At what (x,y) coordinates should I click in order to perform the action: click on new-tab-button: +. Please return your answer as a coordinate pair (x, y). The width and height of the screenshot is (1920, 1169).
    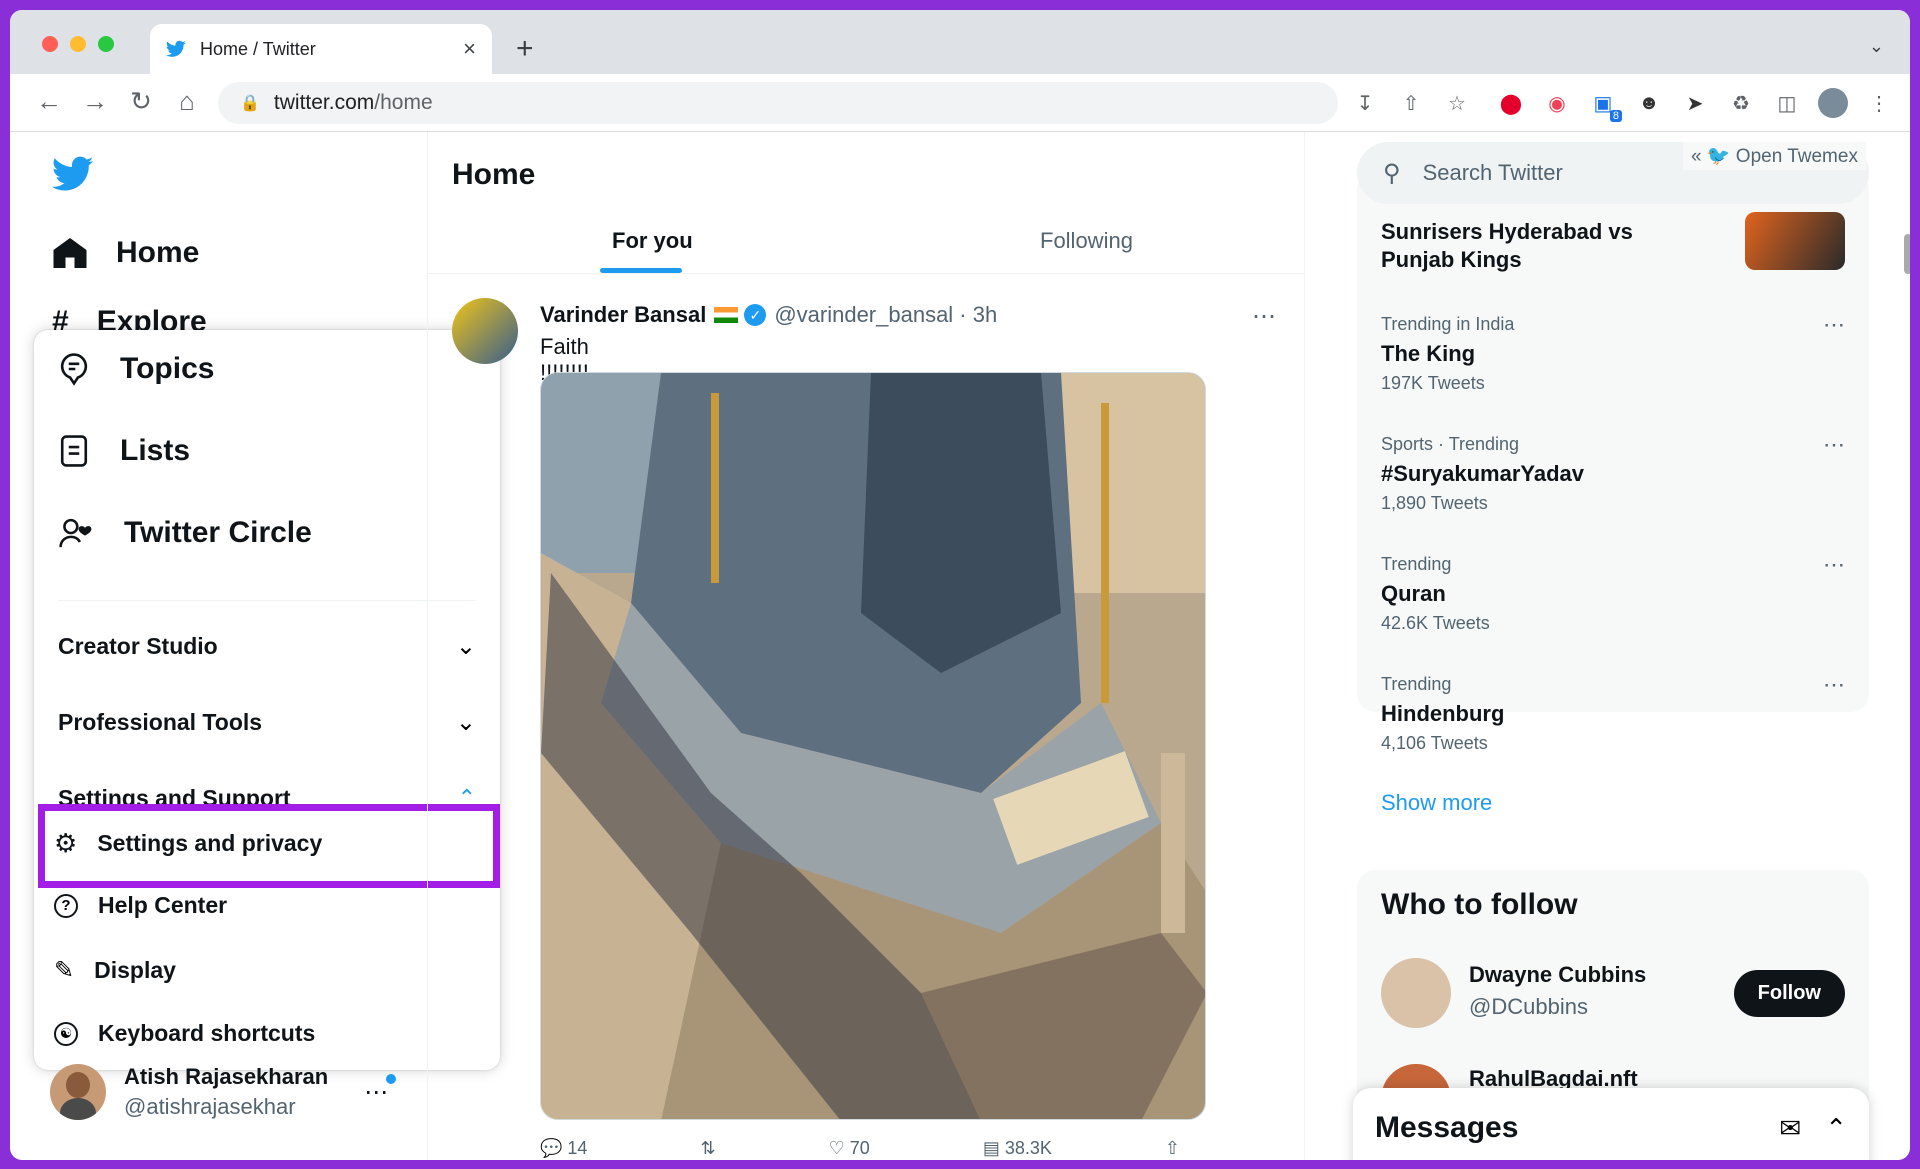
    Looking at the image, I should click on (525, 49).